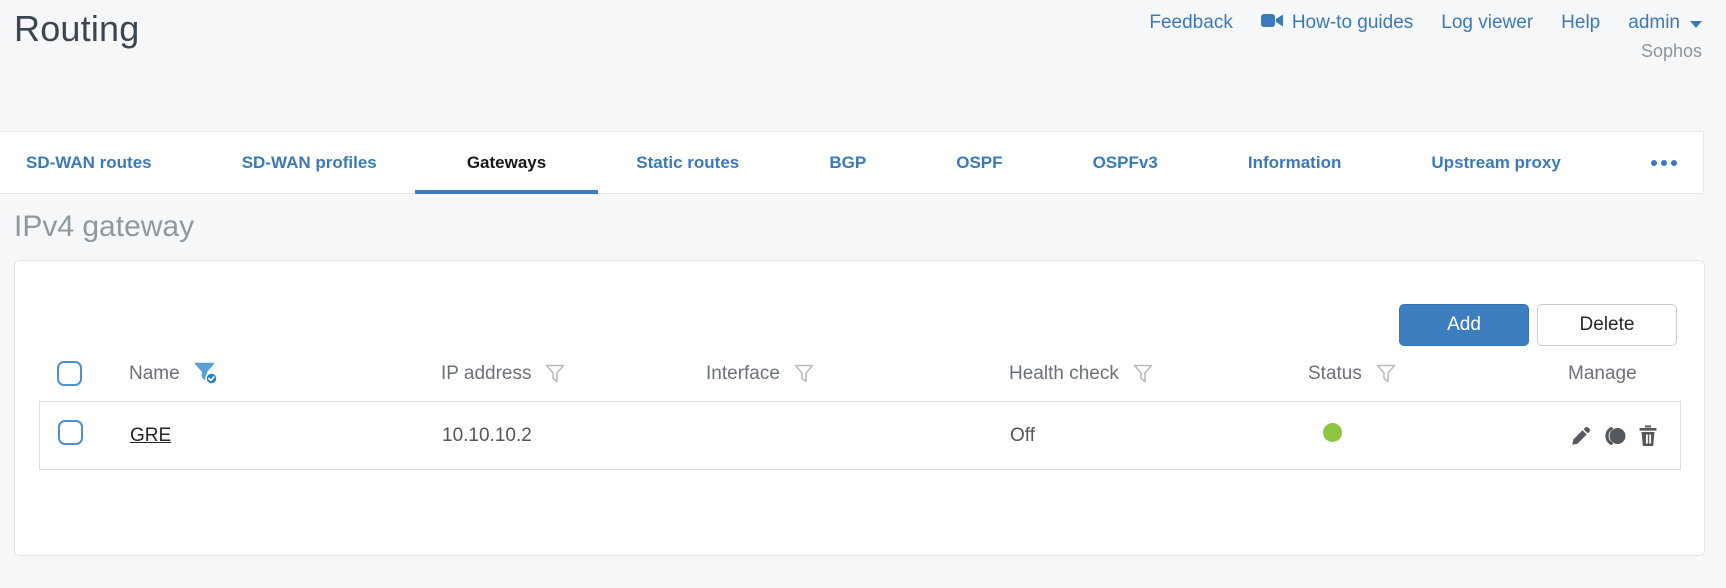 This screenshot has width=1726, height=588. Describe the element at coordinates (1335, 373) in the screenshot. I see `status-header-label: Status` at that location.